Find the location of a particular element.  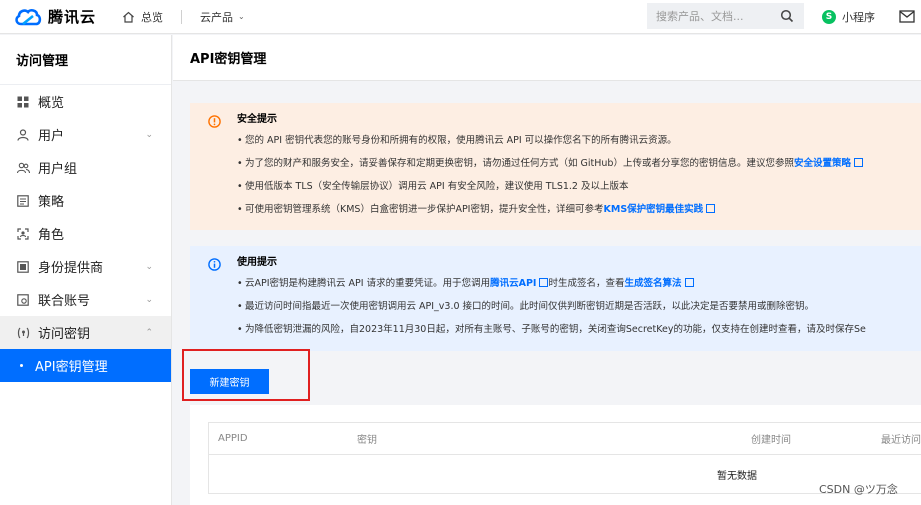

mini-program-label: 小程序 is located at coordinates (858, 17).